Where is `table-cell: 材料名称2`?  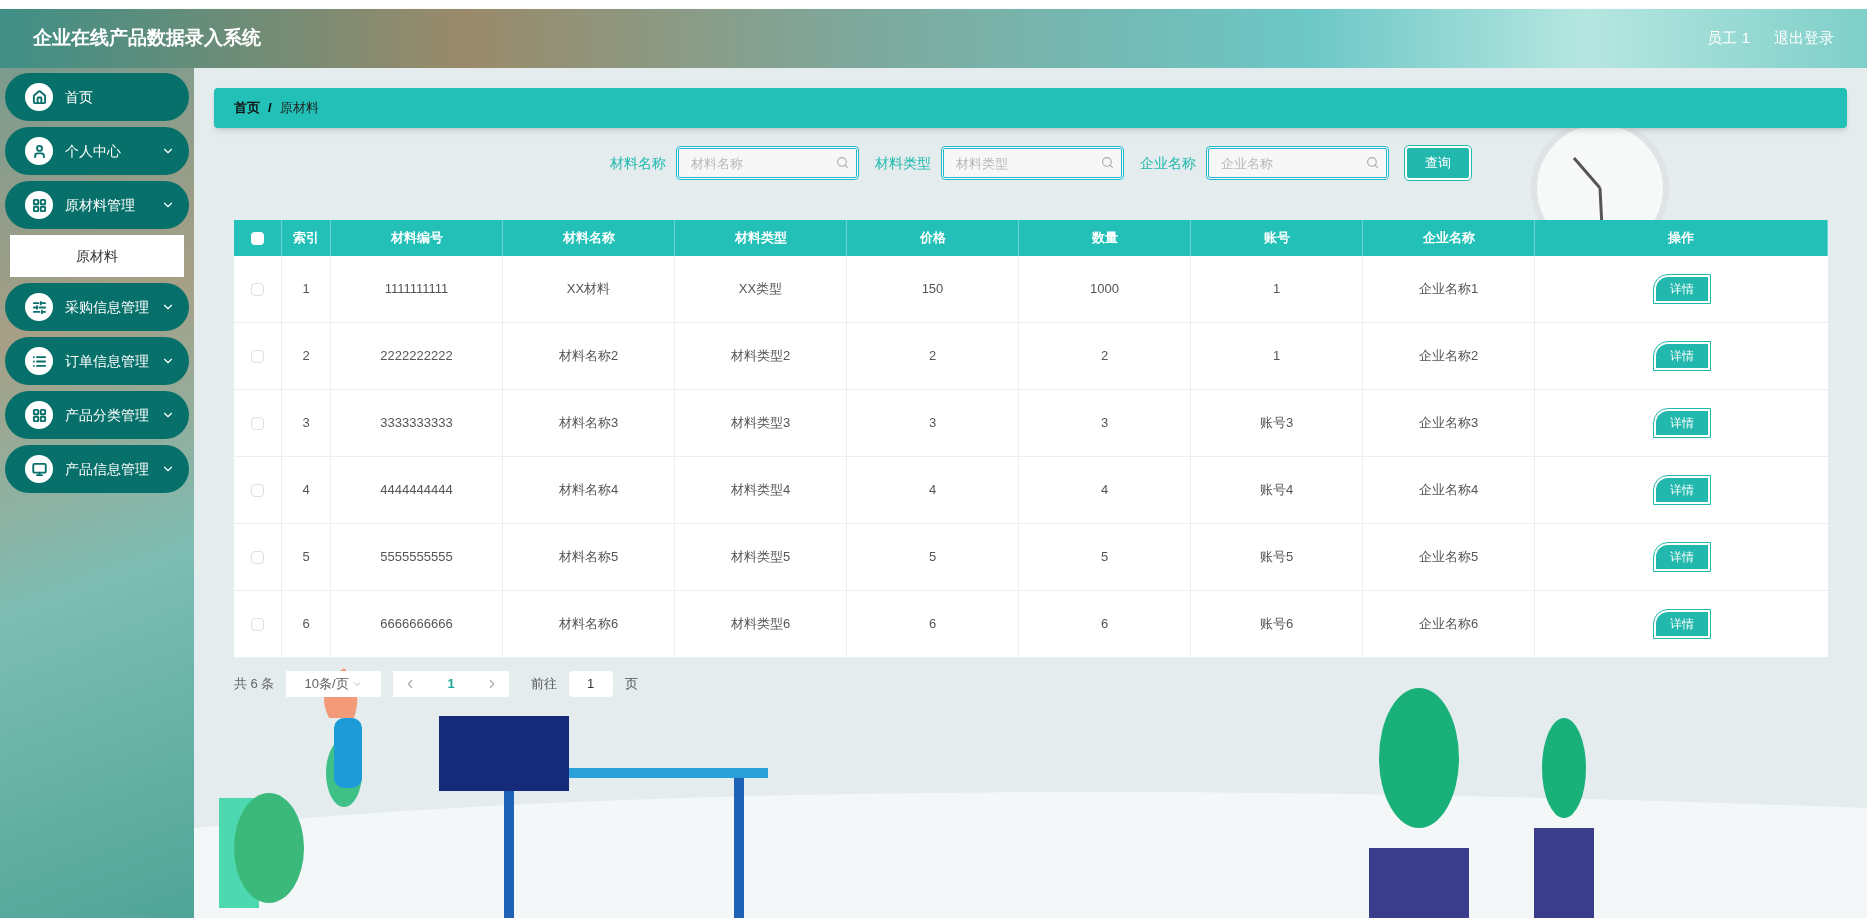
table-cell: 材料名称2 is located at coordinates (589, 356).